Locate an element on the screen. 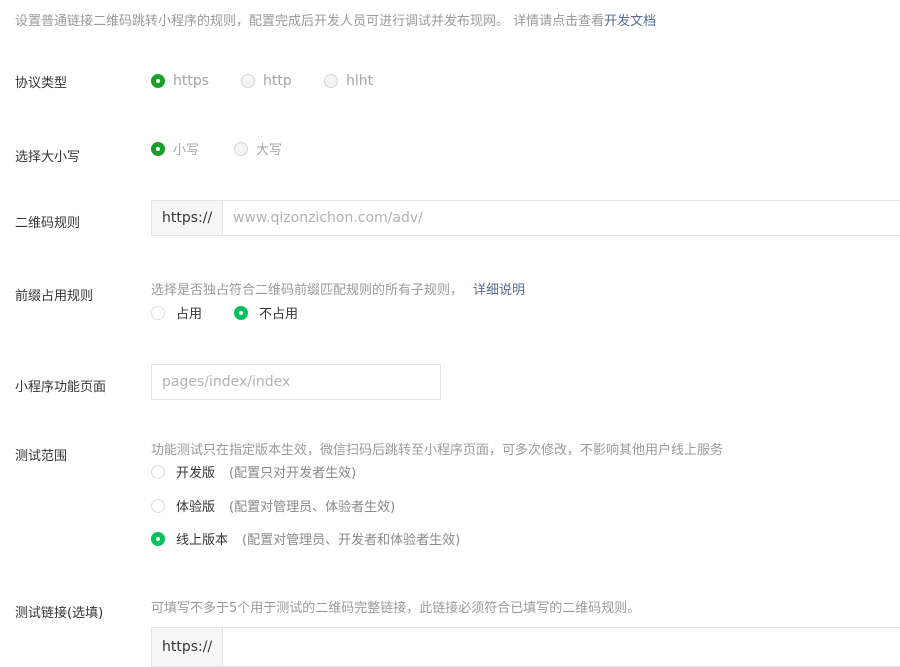 Image resolution: width=900 pixels, height=667 pixels. prefix-rule-desc: 选择是否独占符合二维码前缀匹配规则的所有子规则， 详细说明 is located at coordinates (338, 288).